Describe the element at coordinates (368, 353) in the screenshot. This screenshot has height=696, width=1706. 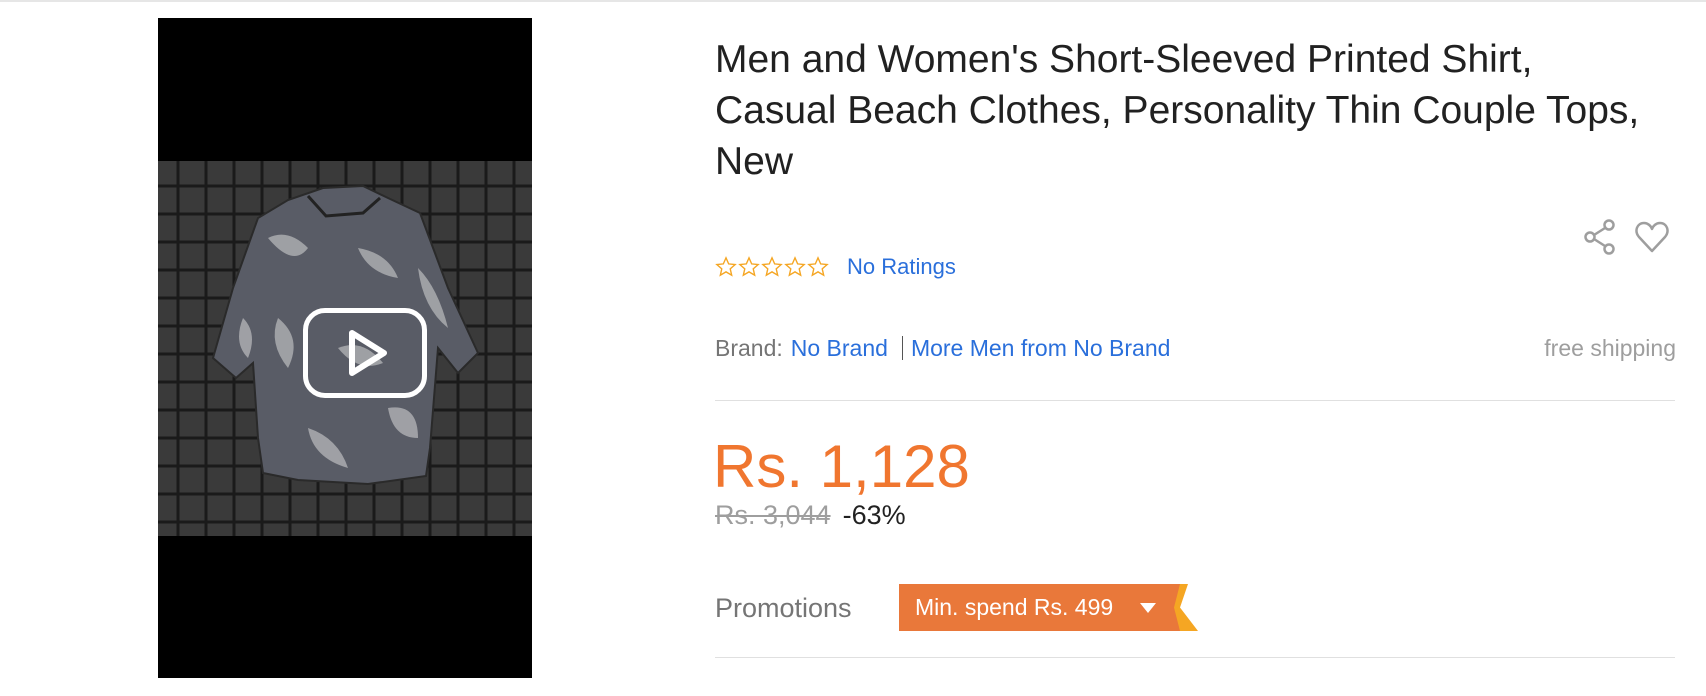
I see `play-icon` at that location.